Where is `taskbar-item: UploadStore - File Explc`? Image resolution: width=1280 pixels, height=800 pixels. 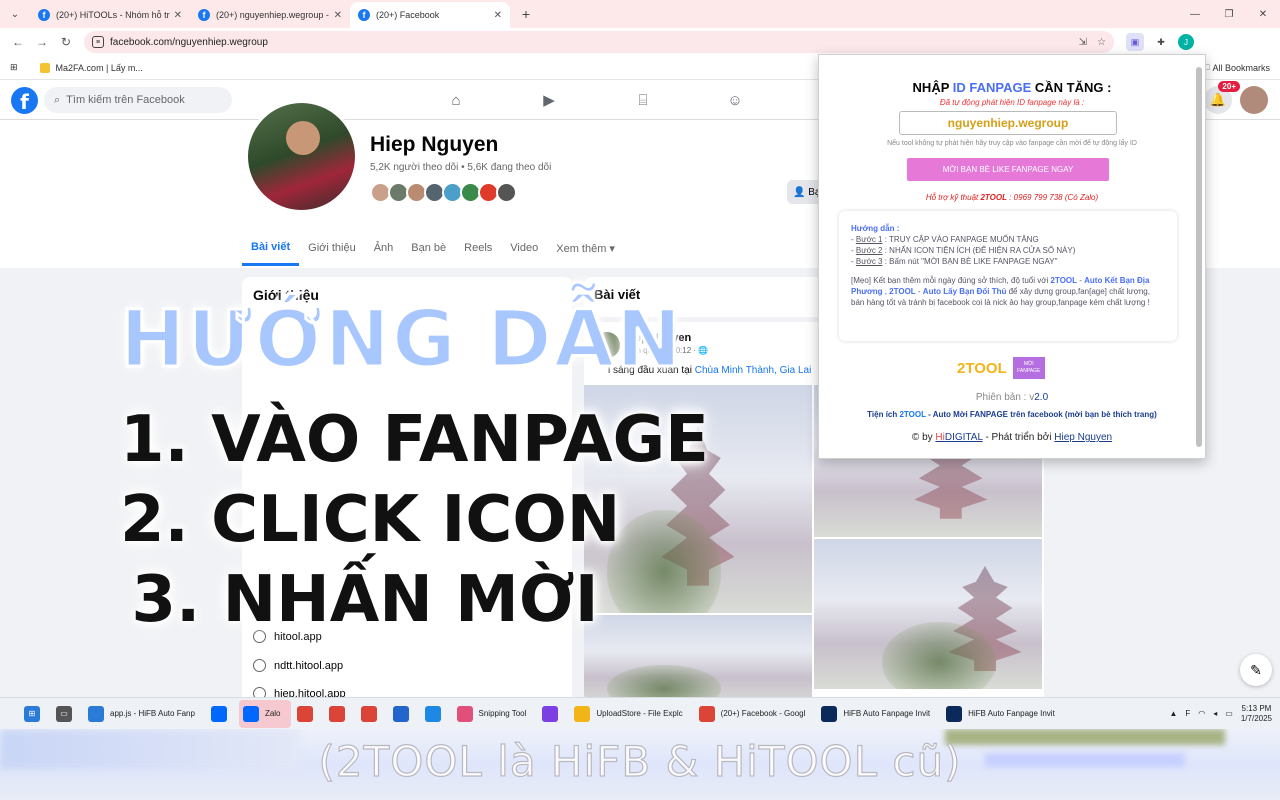 taskbar-item: UploadStore - File Explc is located at coordinates (631, 714).